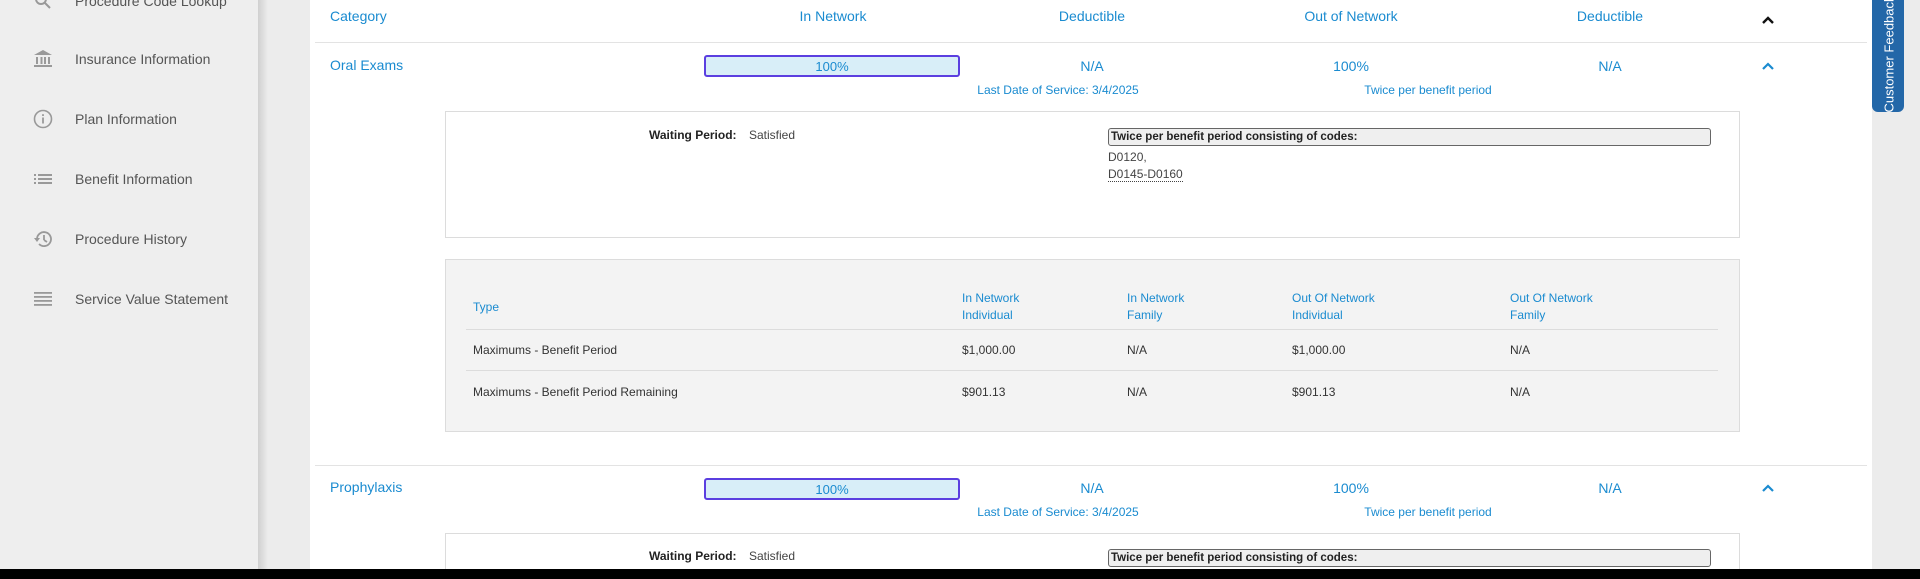 Image resolution: width=1920 pixels, height=579 pixels. I want to click on sidebar-item-label: Procedure Code Lookup, so click(151, 4).